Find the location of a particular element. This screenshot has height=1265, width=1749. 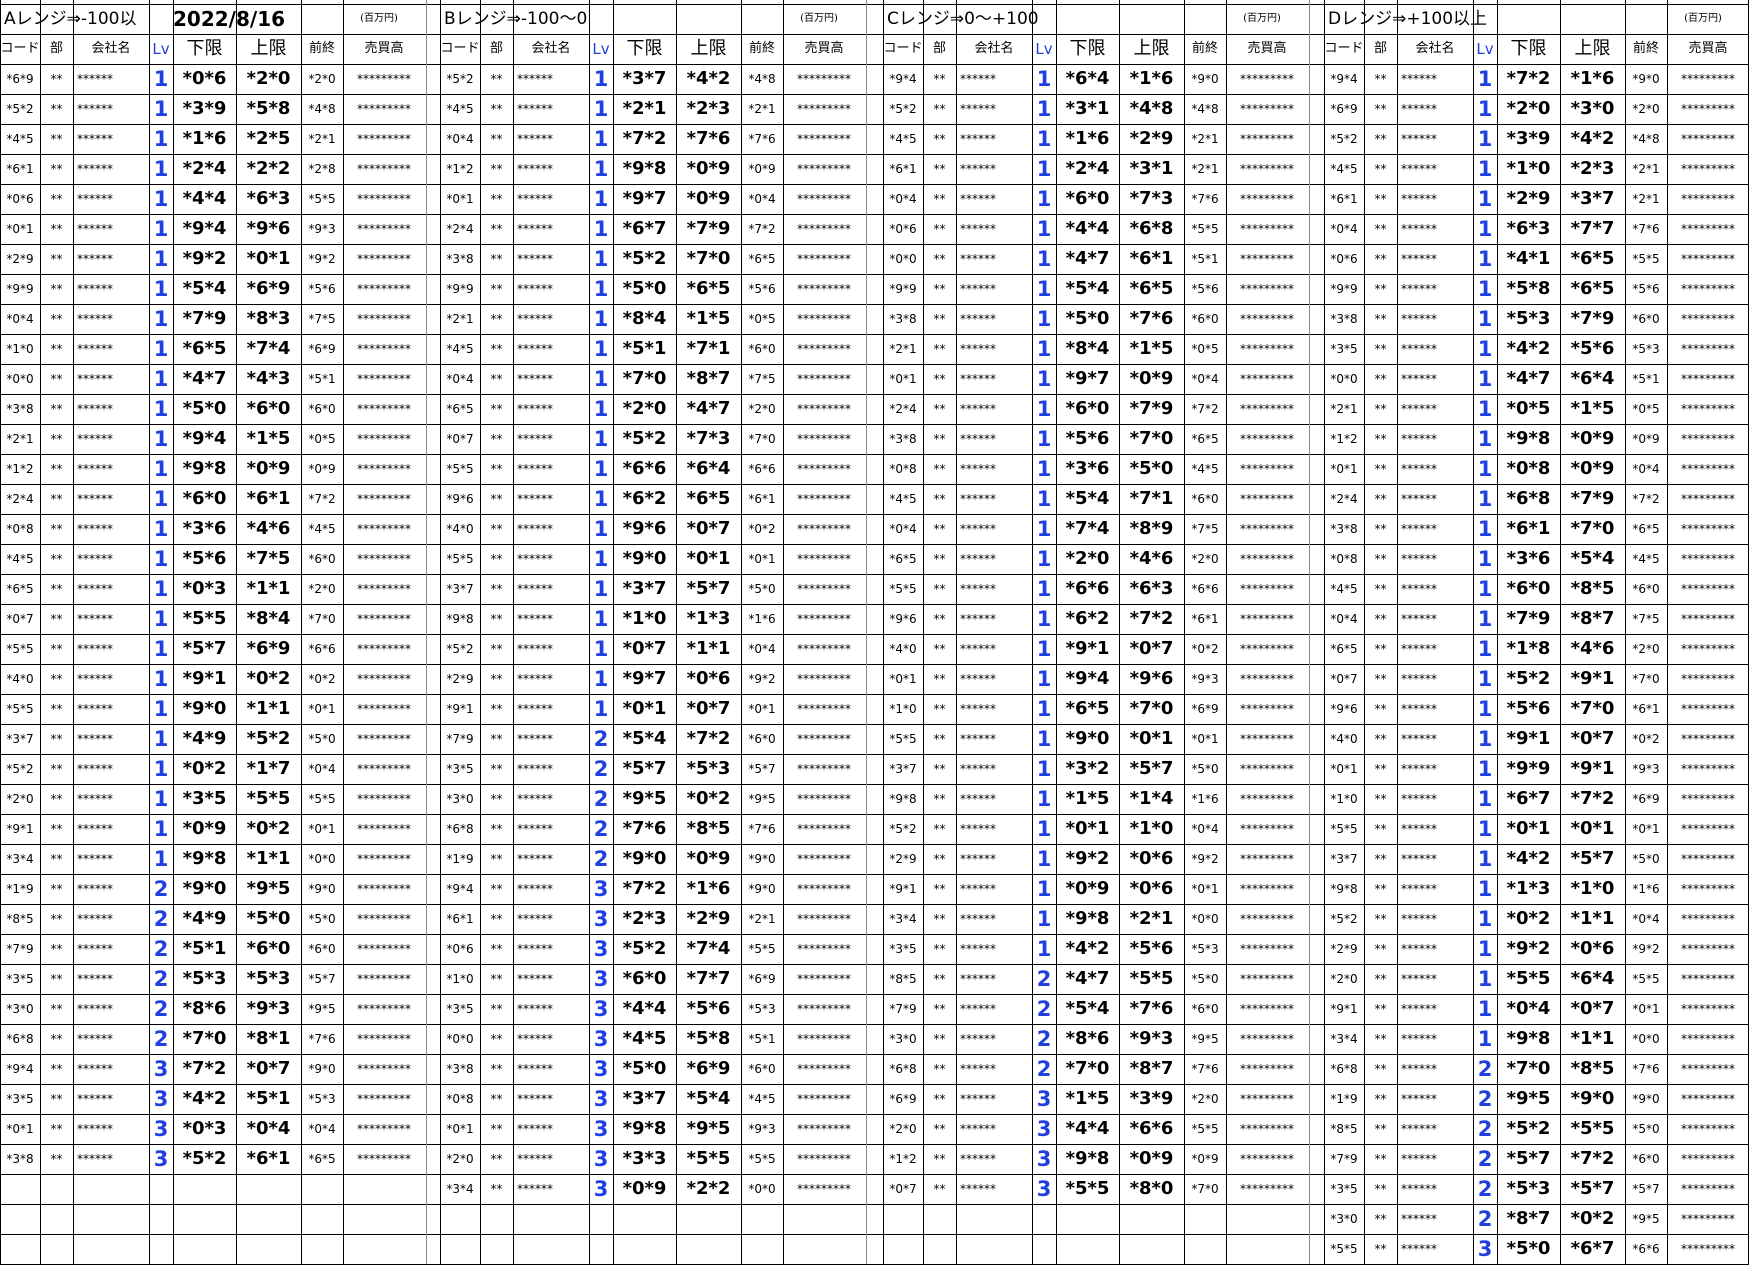

cell-upper: *0*1 is located at coordinates (1592, 829).